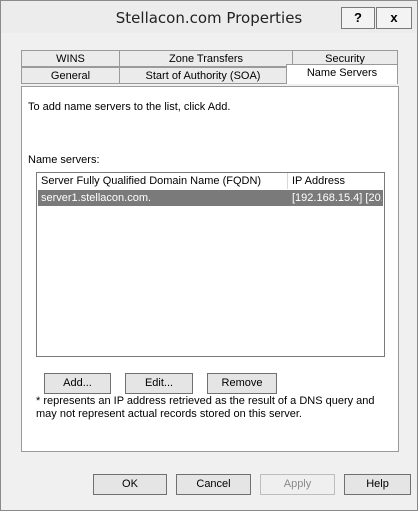 The image size is (418, 511). I want to click on tab-label: WINS, so click(70, 59).